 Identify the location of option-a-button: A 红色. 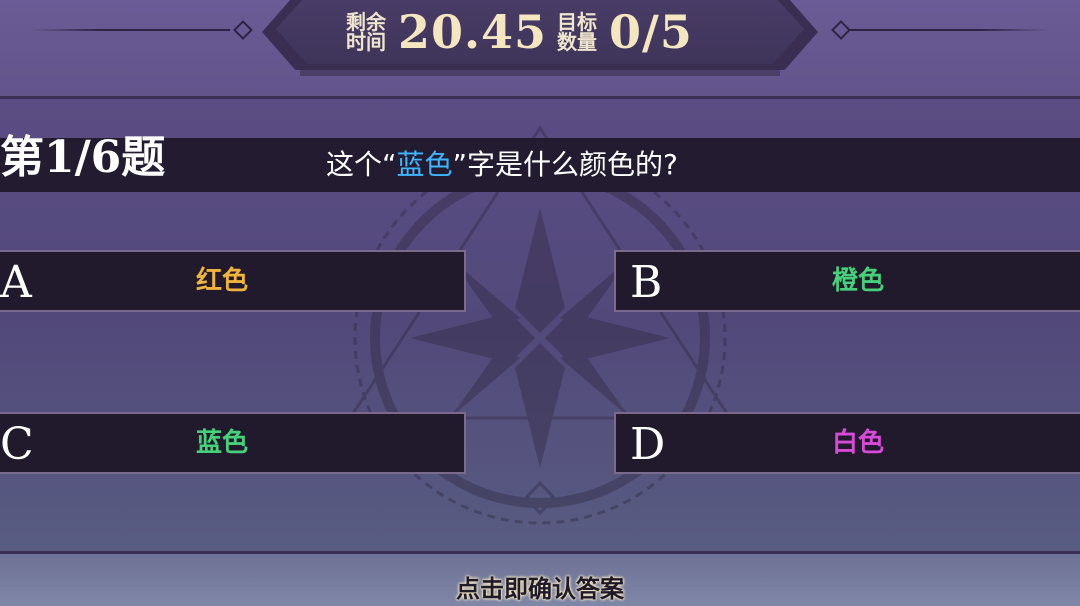
(233, 281).